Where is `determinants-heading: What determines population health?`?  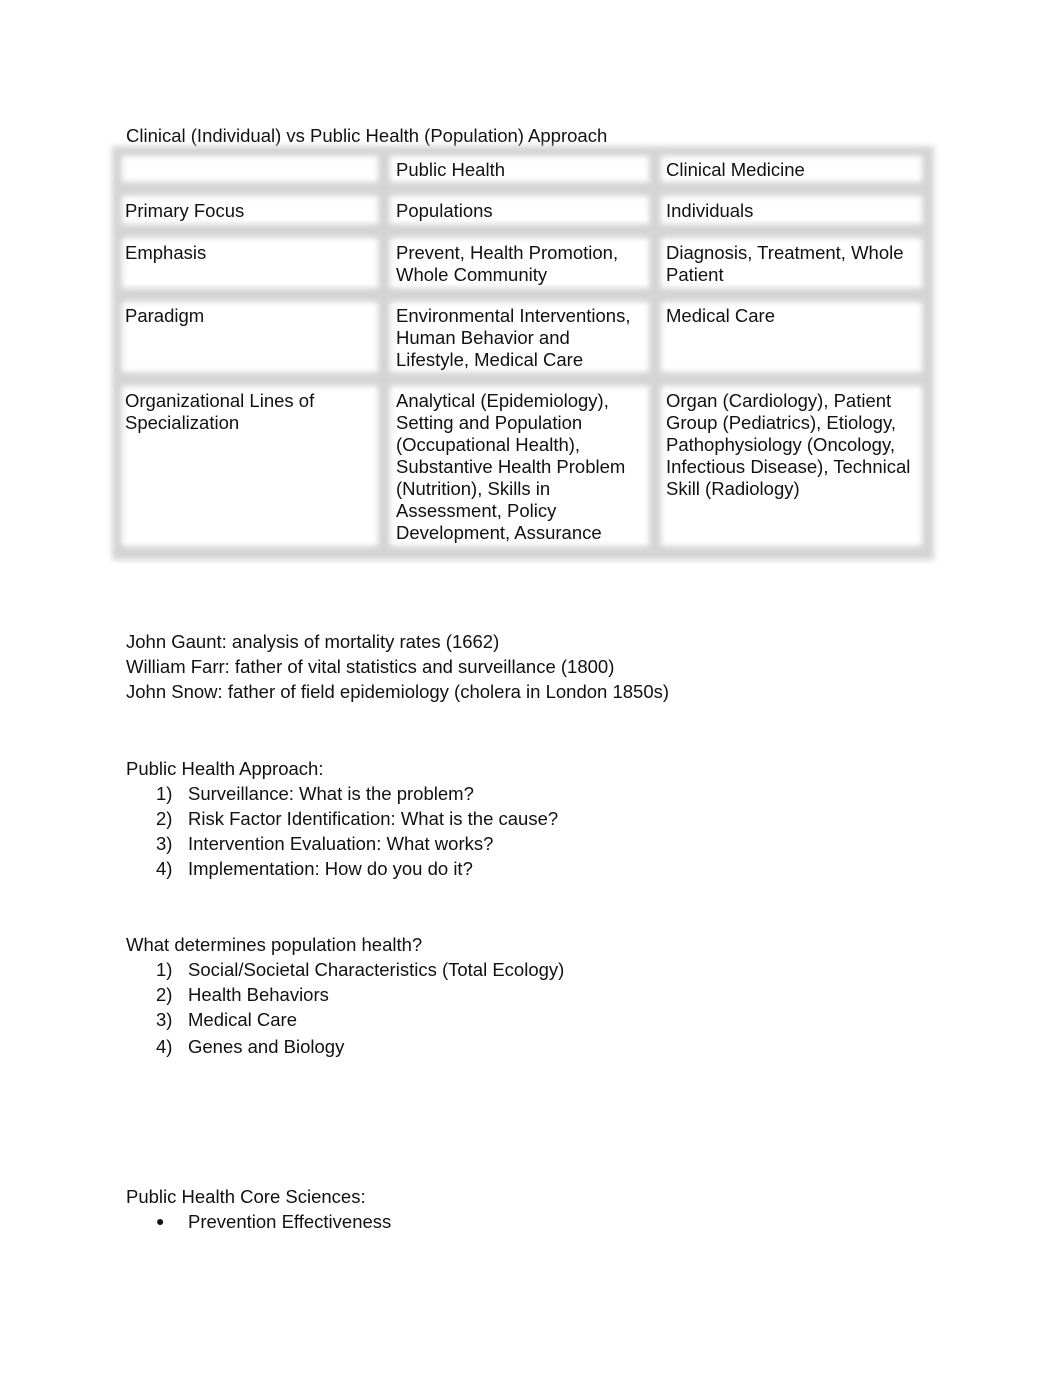
determinants-heading: What determines population health? is located at coordinates (274, 944).